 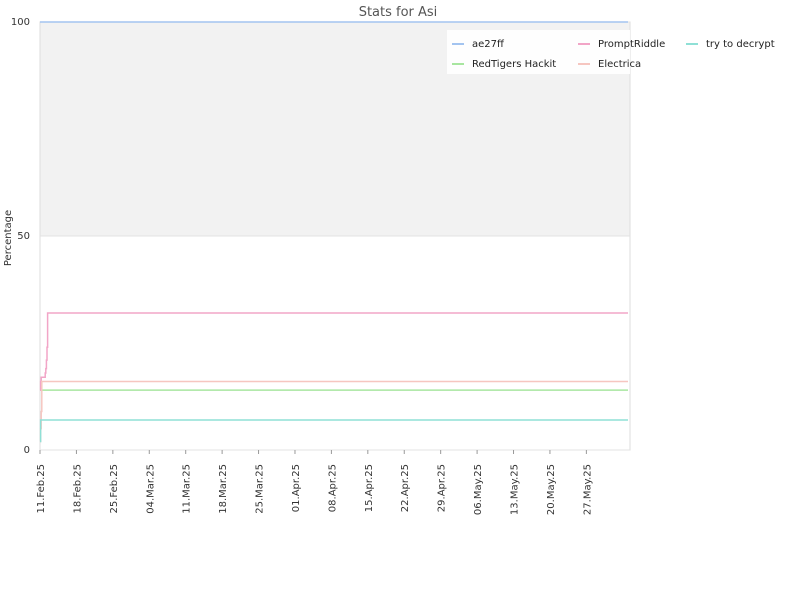 What do you see at coordinates (619, 64) in the screenshot?
I see `legend-label: Electrica` at bounding box center [619, 64].